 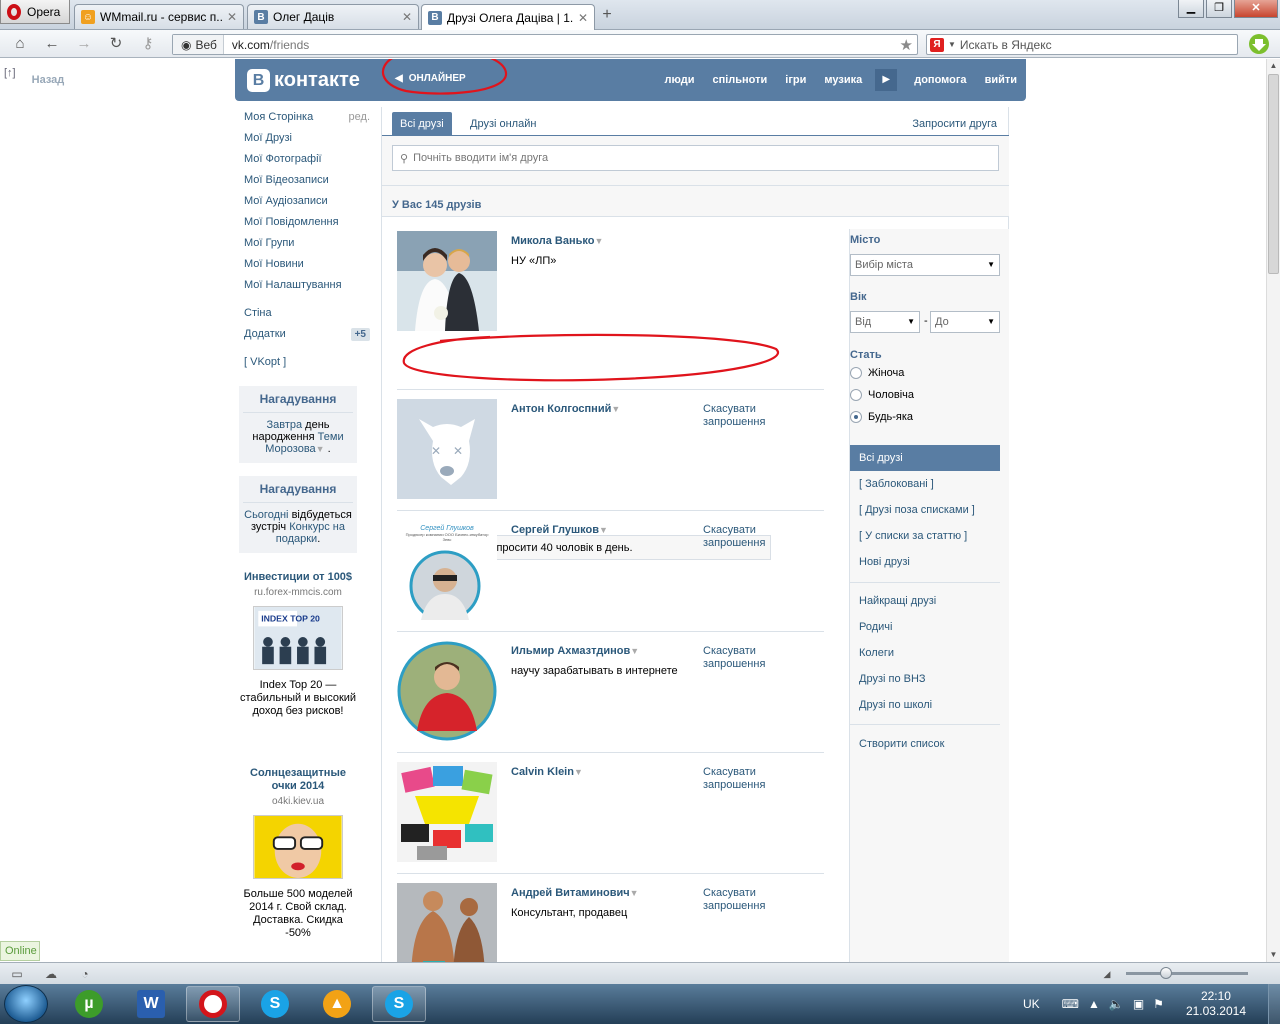 What do you see at coordinates (843, 80) in the screenshot?
I see `nav-music: музика` at bounding box center [843, 80].